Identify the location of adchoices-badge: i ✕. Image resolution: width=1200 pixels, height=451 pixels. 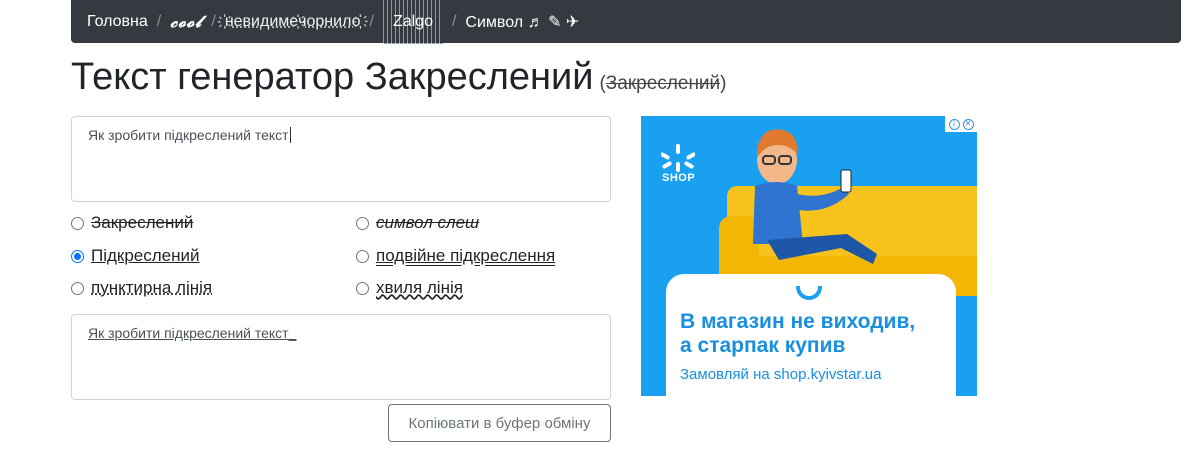
(961, 124).